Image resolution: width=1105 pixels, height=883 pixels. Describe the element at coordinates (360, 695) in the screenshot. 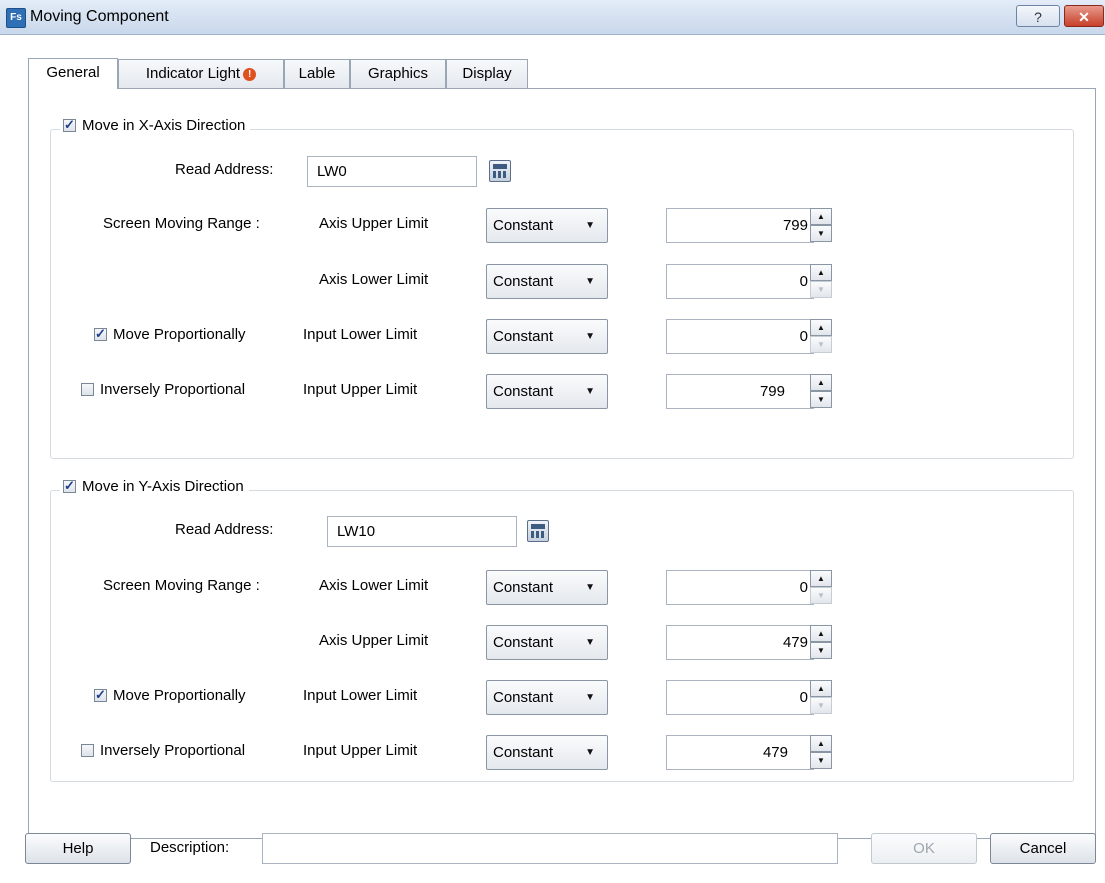

I see `y-input-lower-limit-label: Input Lower Limit` at that location.